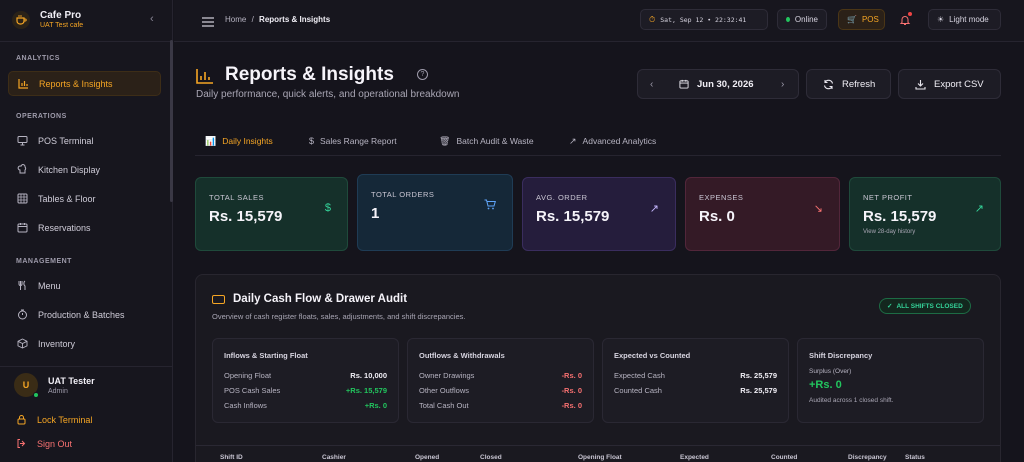  Describe the element at coordinates (61, 15) in the screenshot. I see `brand-name: Cafe Pro` at that location.